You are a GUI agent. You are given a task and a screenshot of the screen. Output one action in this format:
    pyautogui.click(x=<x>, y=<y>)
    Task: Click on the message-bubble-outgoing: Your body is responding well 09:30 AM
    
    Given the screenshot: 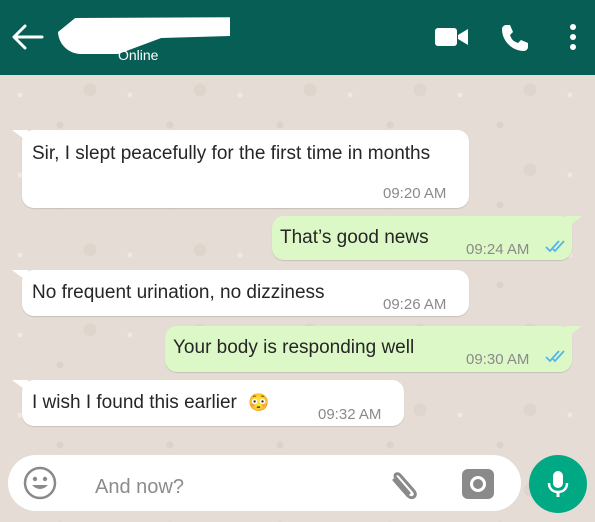 What is the action you would take?
    pyautogui.click(x=368, y=349)
    